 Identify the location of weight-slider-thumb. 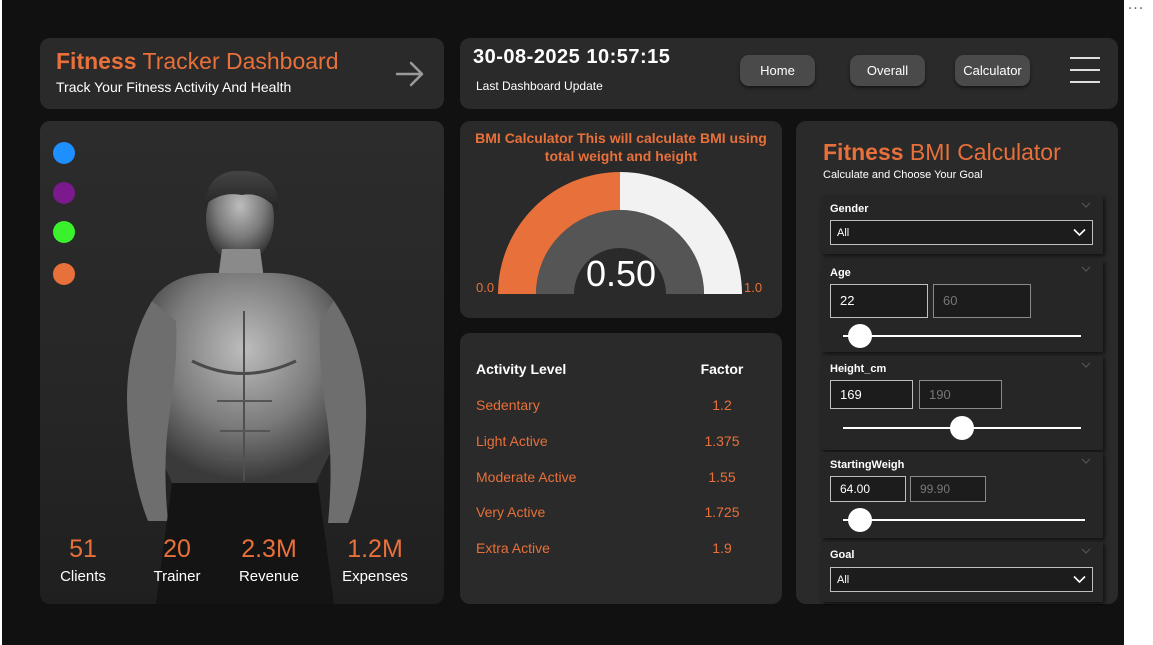
(860, 520).